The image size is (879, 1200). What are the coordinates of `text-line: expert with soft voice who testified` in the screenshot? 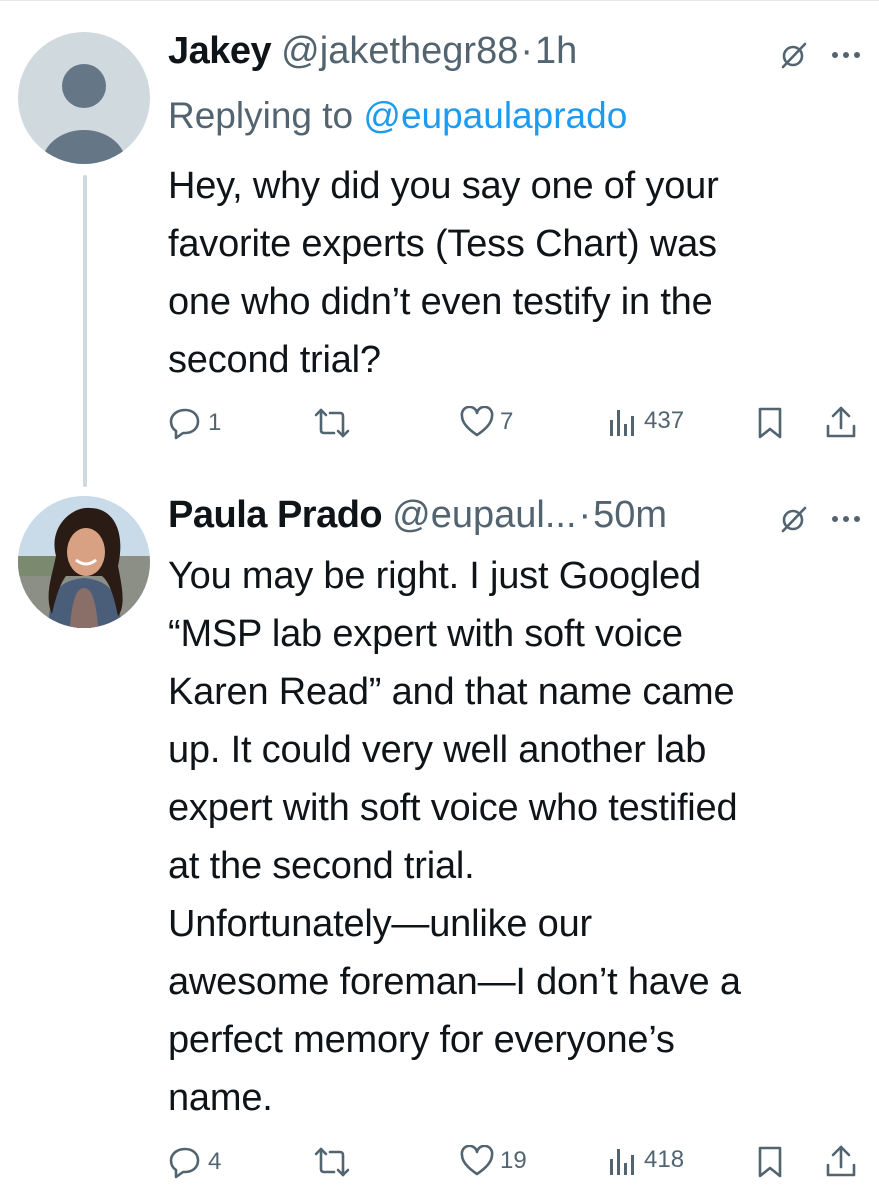 It's located at (453, 808).